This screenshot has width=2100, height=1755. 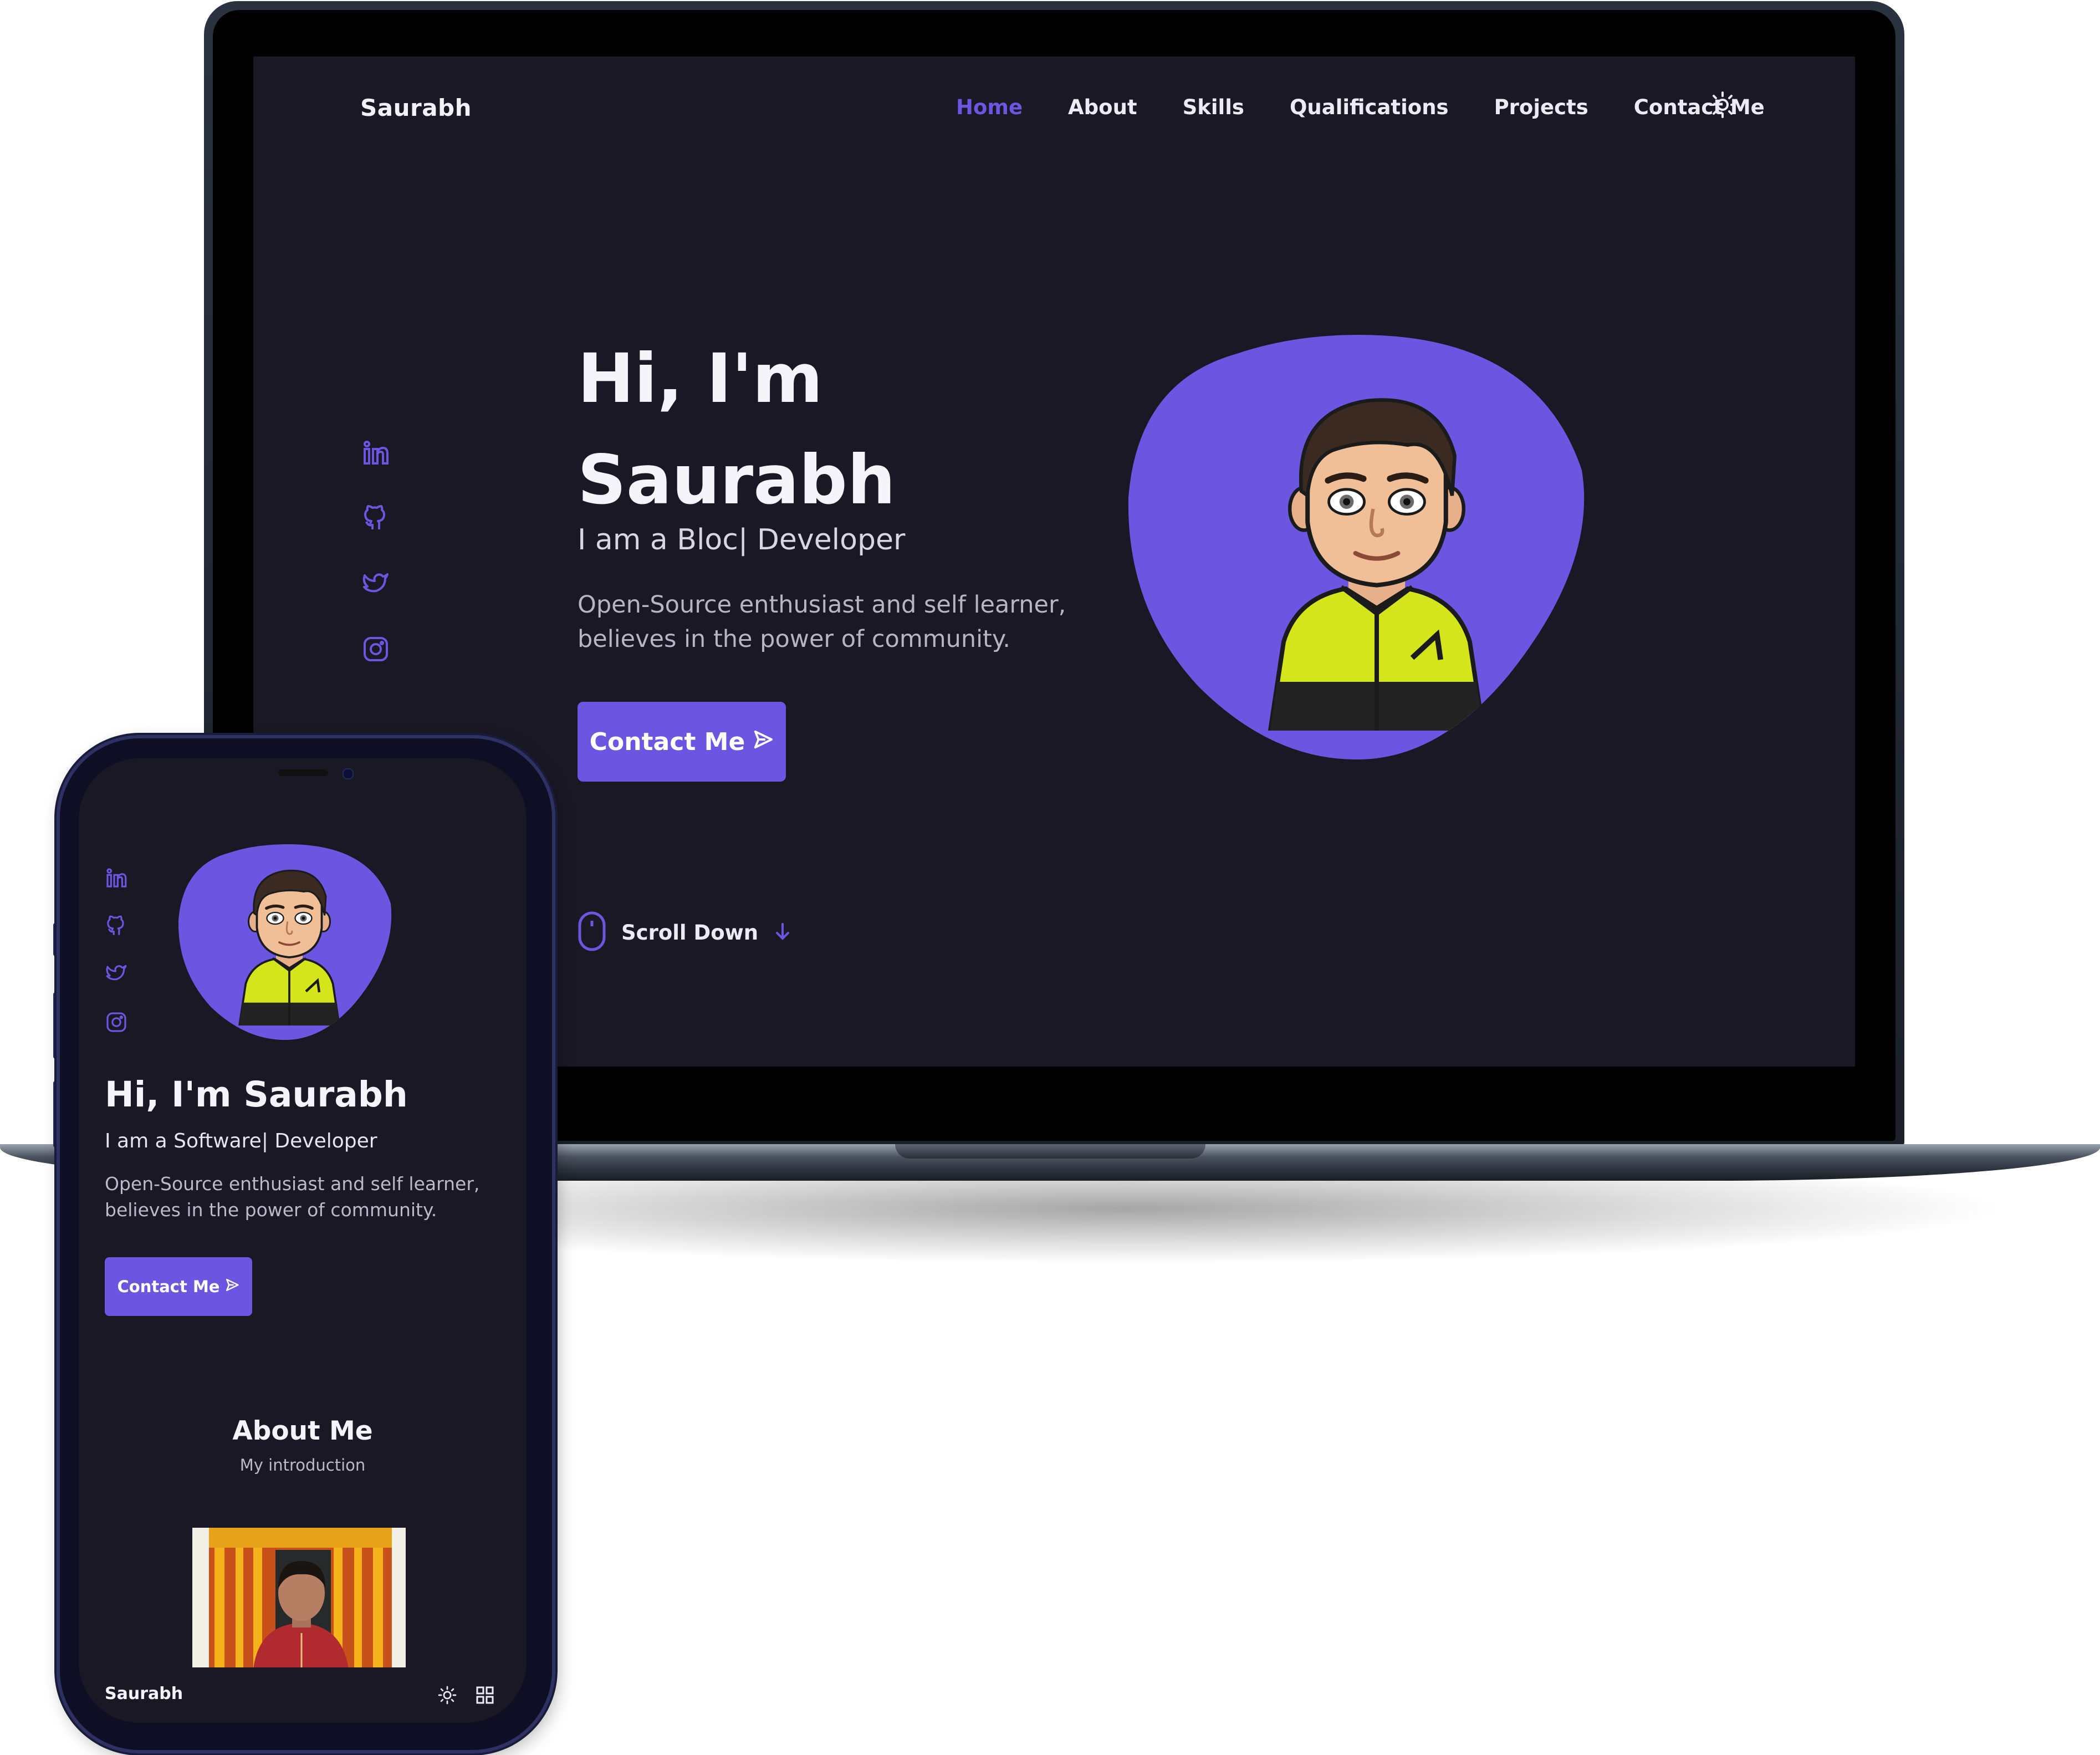 I want to click on nav-item-about: About, so click(x=1102, y=107).